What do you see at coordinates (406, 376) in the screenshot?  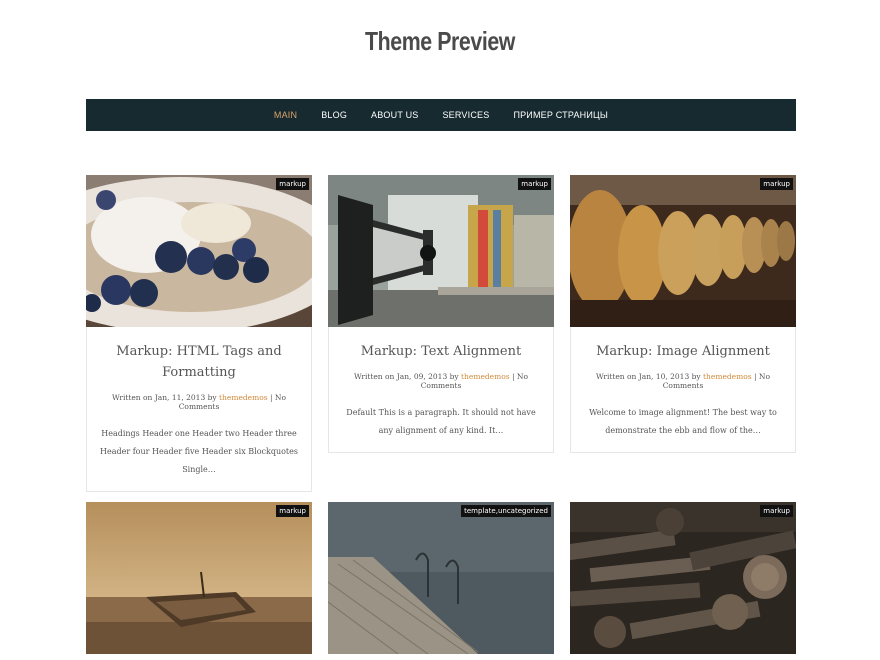 I see `post-date: Written on Jan, 09, 2013 by` at bounding box center [406, 376].